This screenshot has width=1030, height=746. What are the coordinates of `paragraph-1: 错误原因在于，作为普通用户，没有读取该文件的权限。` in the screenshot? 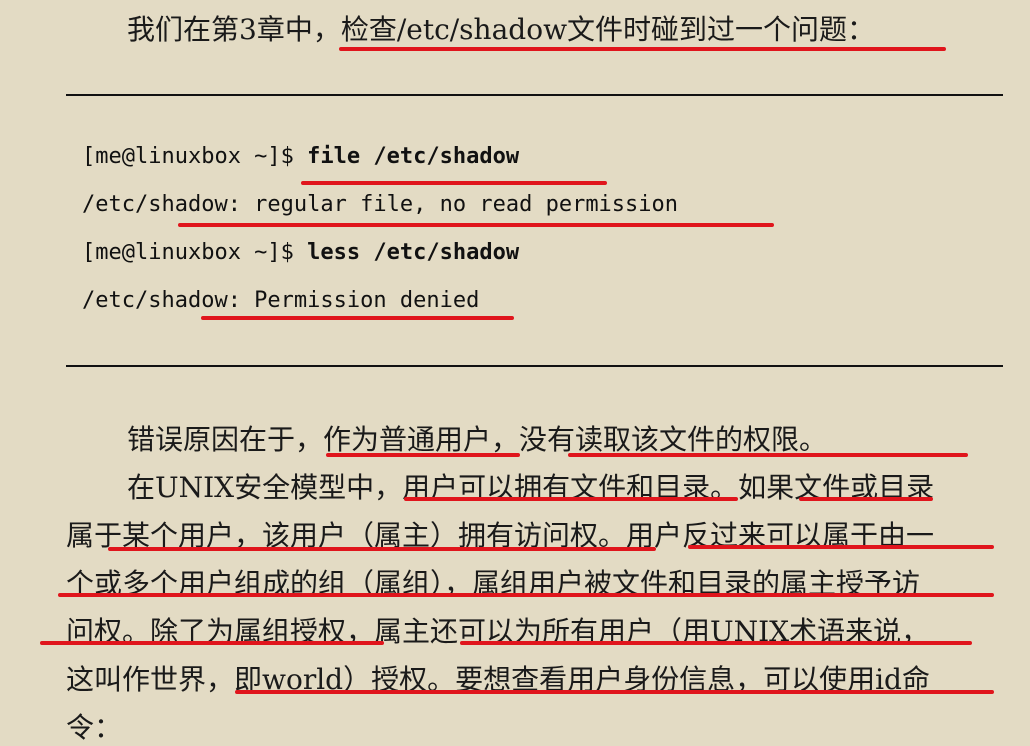 It's located at (477, 439).